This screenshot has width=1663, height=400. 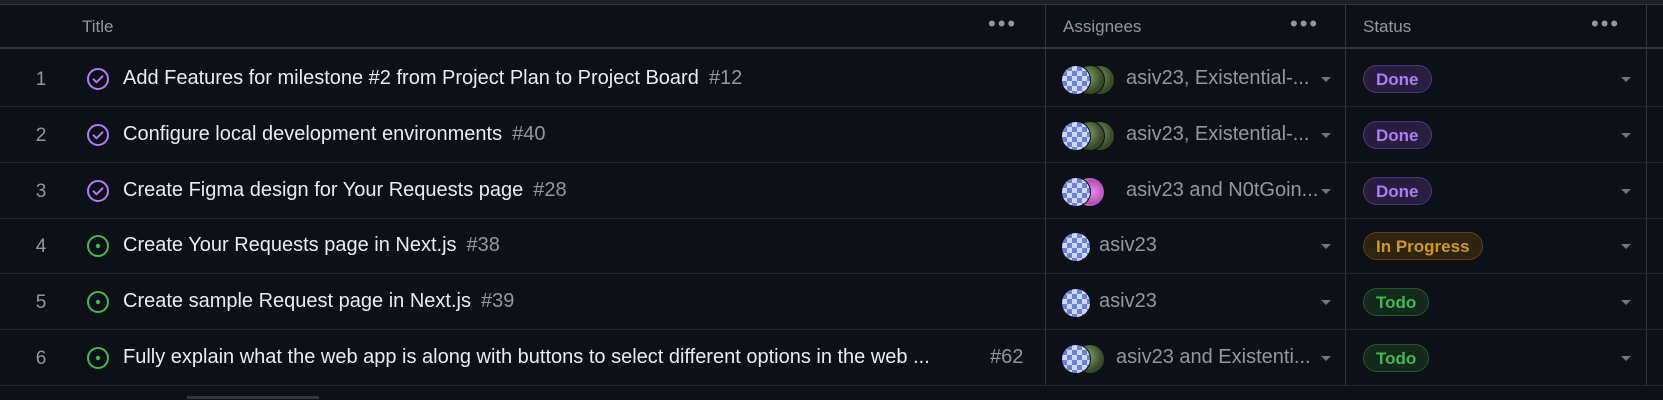 What do you see at coordinates (1002, 24) in the screenshot?
I see `title-column-menu-icon: •••` at bounding box center [1002, 24].